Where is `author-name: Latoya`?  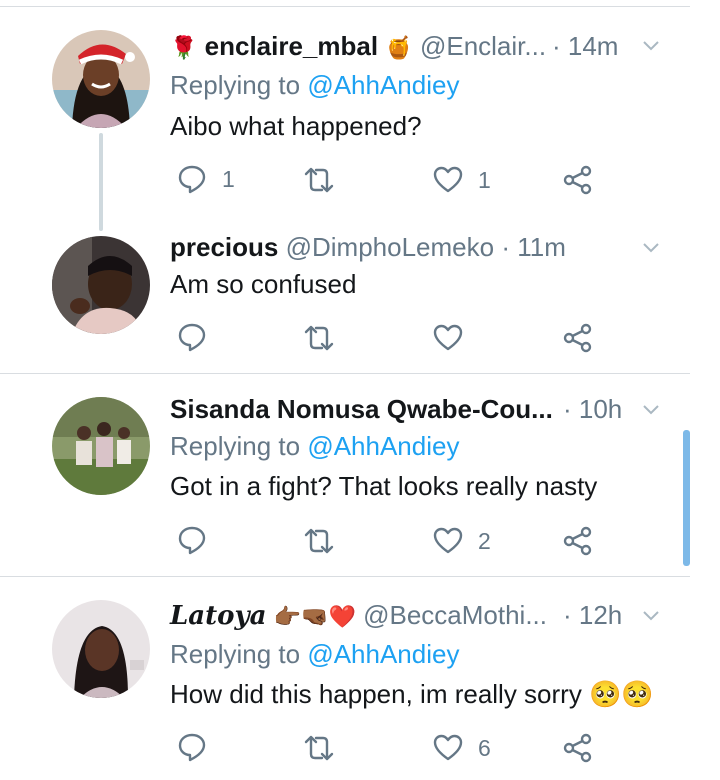
author-name: Latoya is located at coordinates (218, 616).